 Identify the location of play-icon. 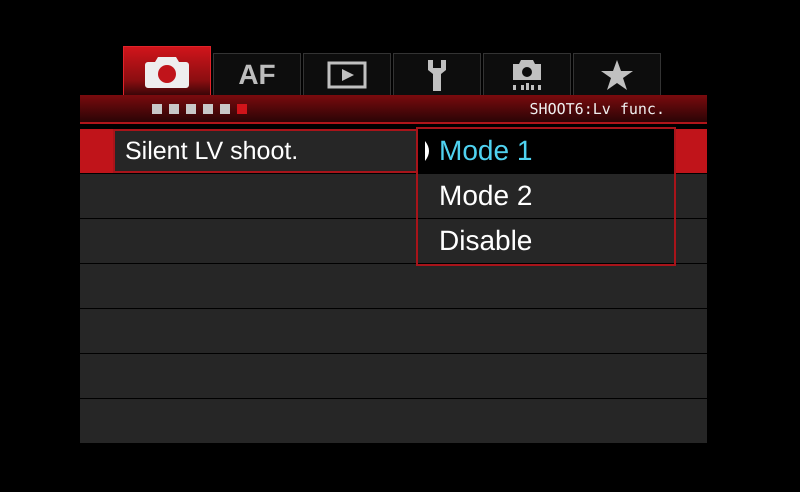
(347, 74).